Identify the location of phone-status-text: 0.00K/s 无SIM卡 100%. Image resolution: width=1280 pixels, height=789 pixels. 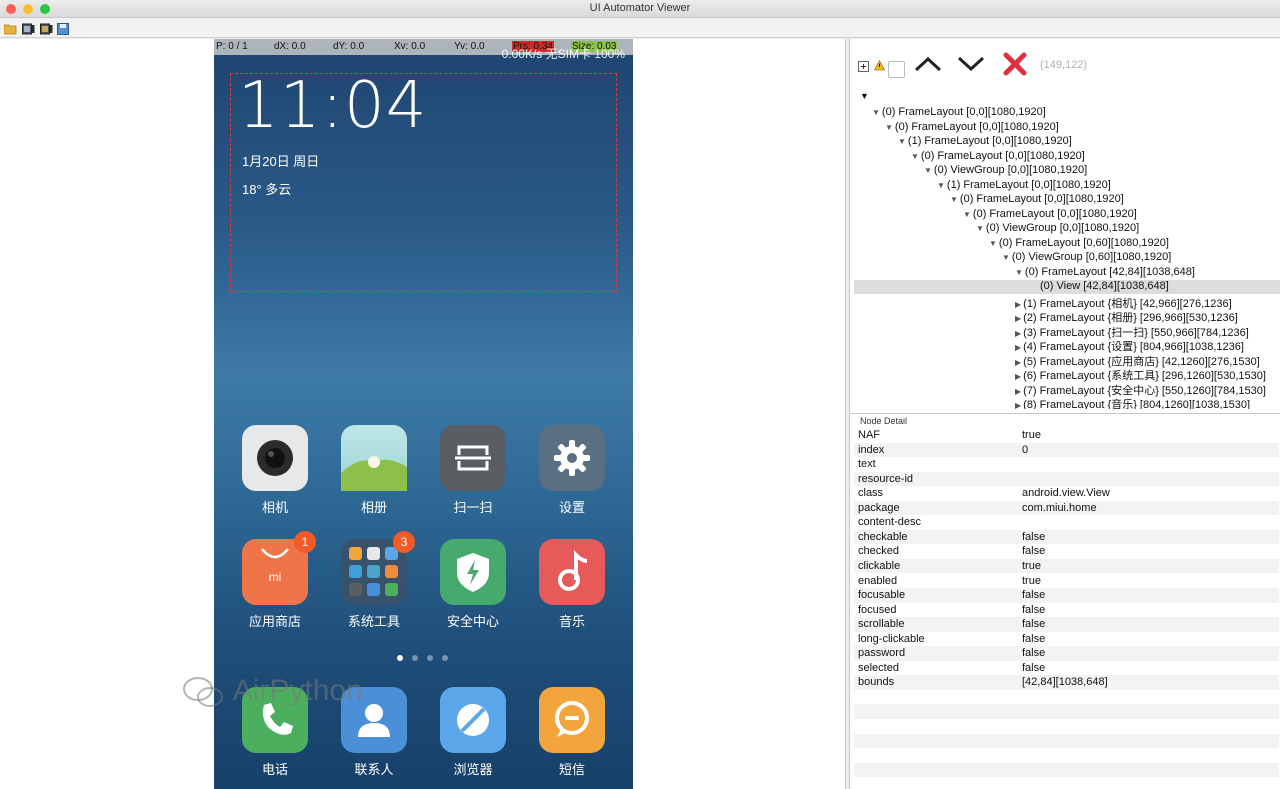
(563, 54).